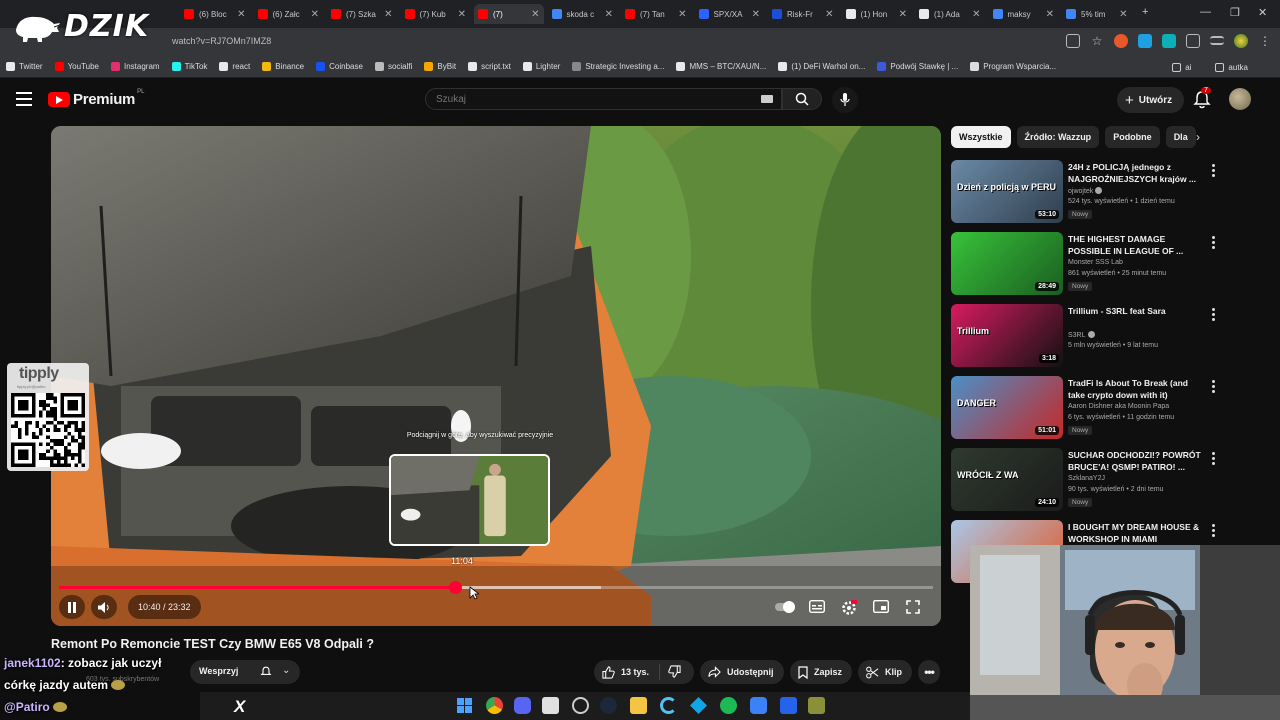  What do you see at coordinates (234, 66) in the screenshot?
I see `bookmark-item: react` at bounding box center [234, 66].